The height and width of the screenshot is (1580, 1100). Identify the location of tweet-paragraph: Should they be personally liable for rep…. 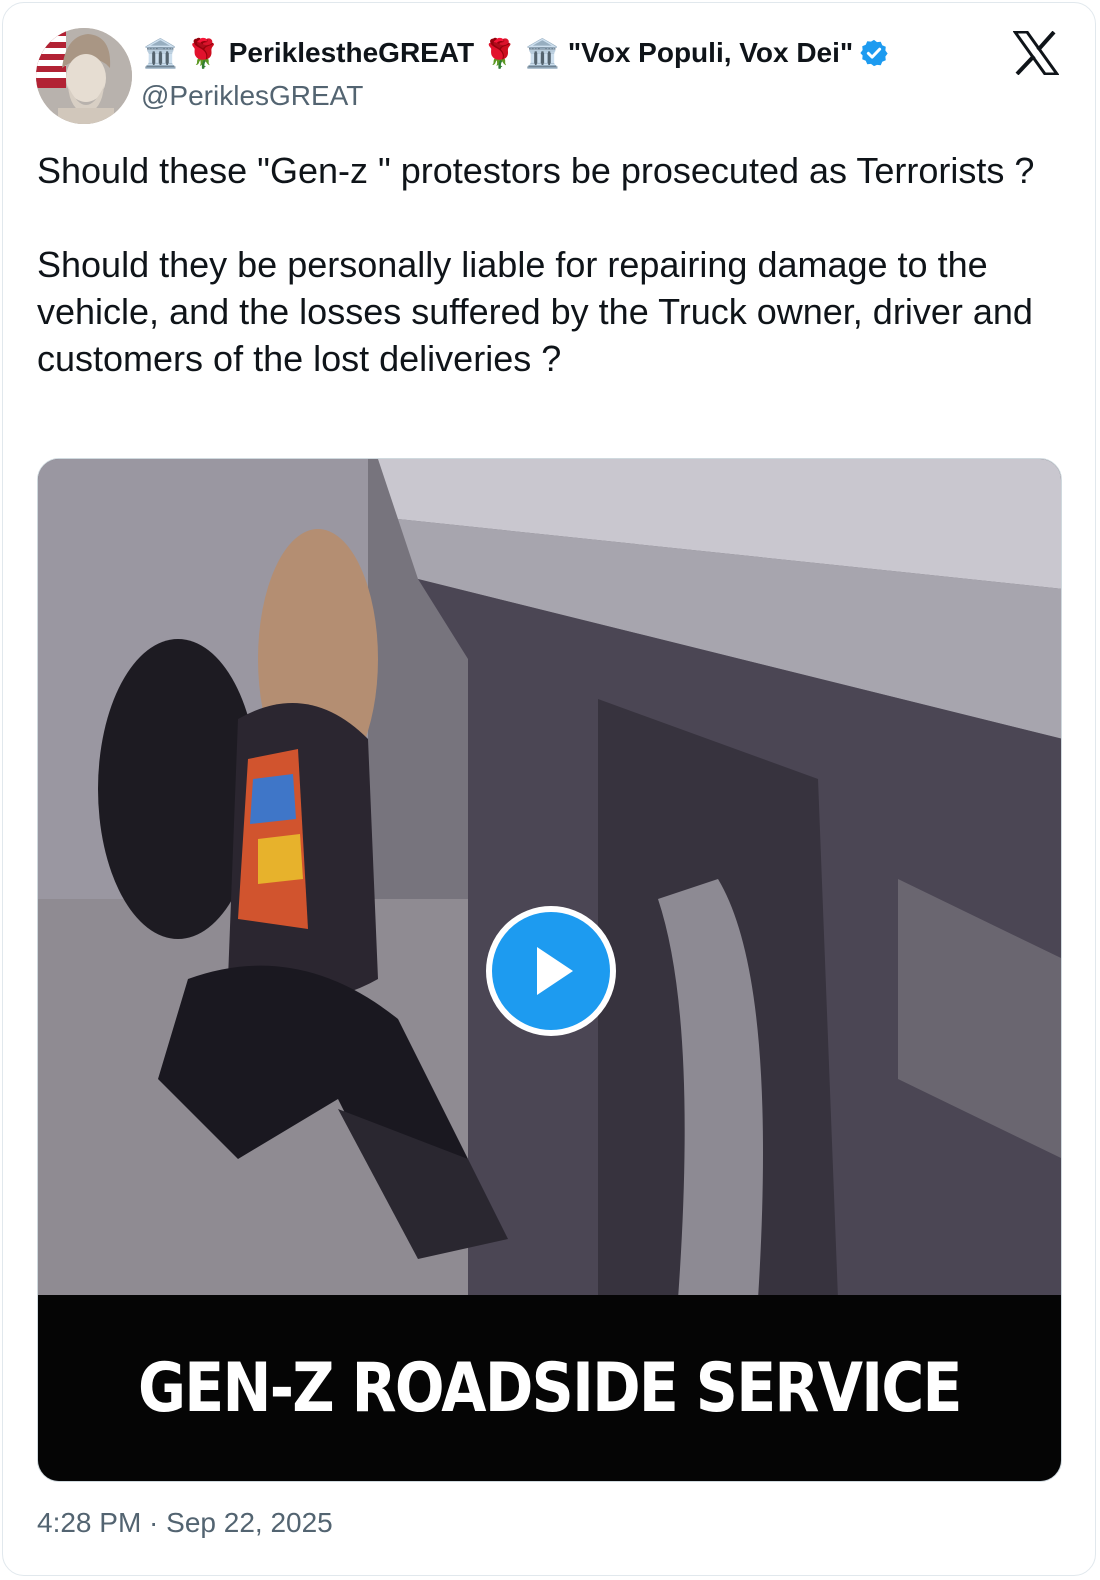
(535, 311).